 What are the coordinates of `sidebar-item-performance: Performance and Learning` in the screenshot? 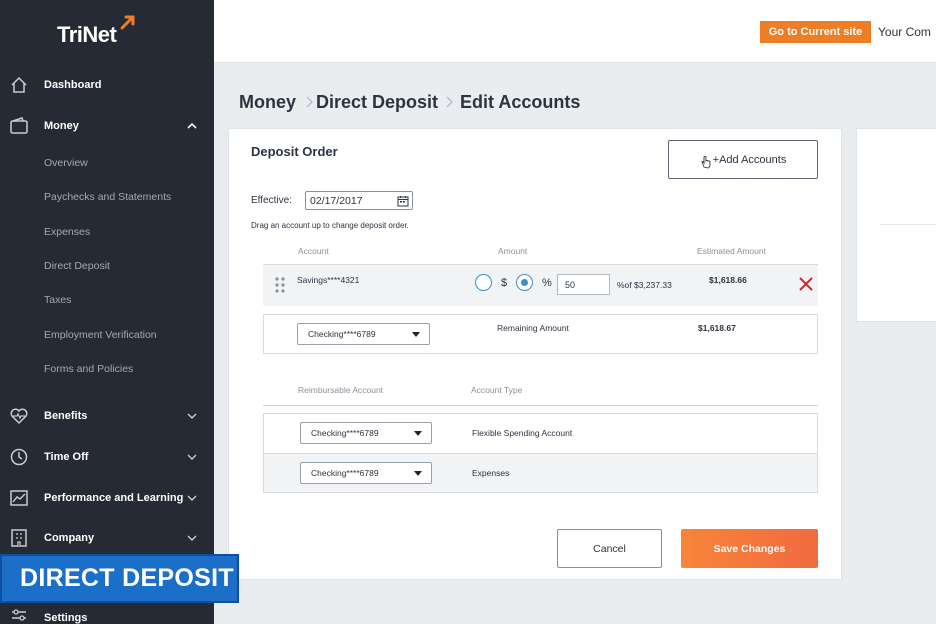 It's located at (107, 498).